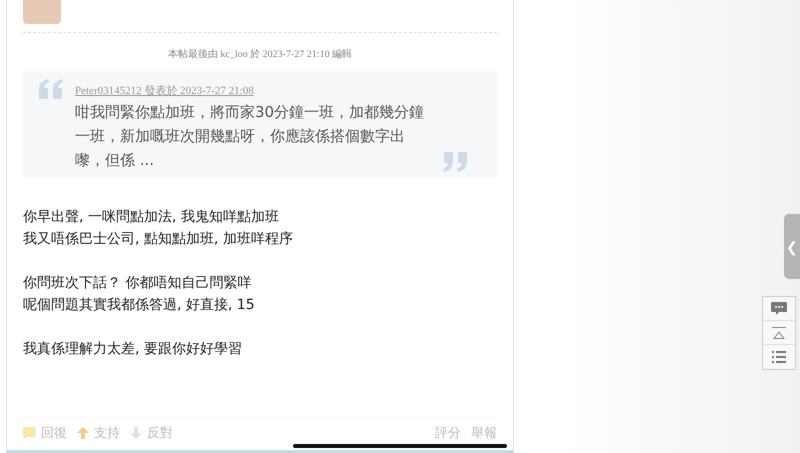 This screenshot has width=800, height=453. What do you see at coordinates (484, 433) in the screenshot?
I see `post-action-link: 舉報` at bounding box center [484, 433].